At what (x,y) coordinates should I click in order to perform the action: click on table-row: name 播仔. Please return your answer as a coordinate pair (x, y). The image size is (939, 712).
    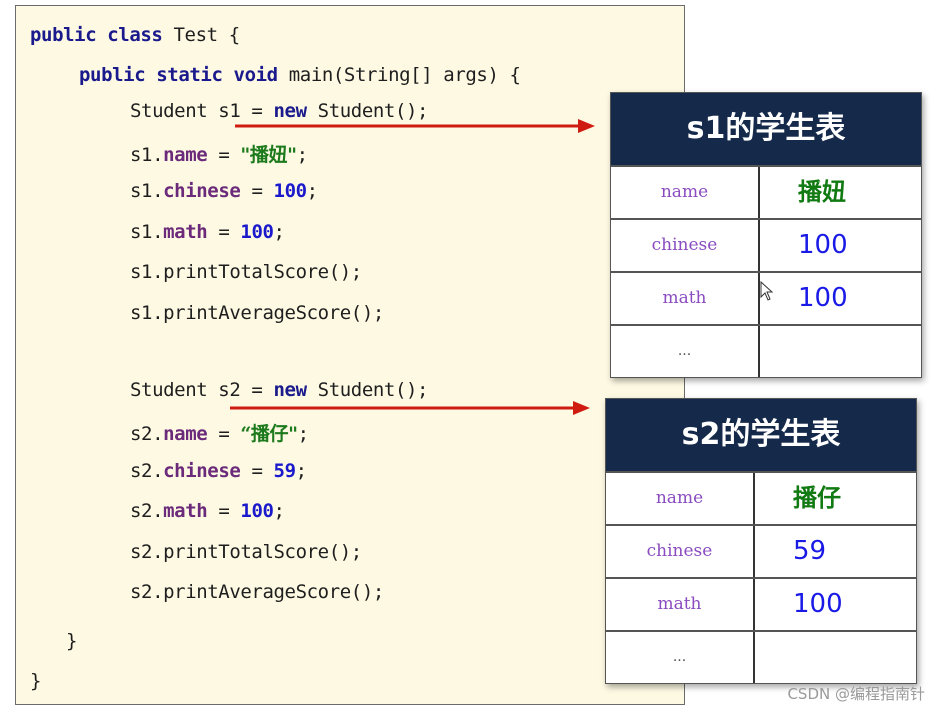
    Looking at the image, I should click on (761, 497).